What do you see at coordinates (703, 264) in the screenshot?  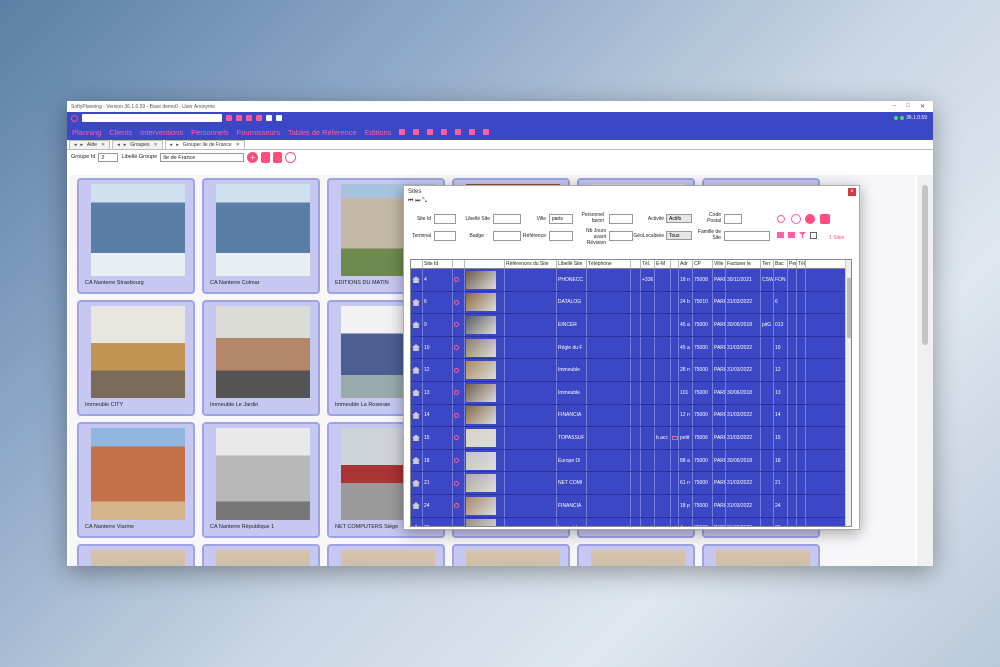 I see `column-header: CP` at bounding box center [703, 264].